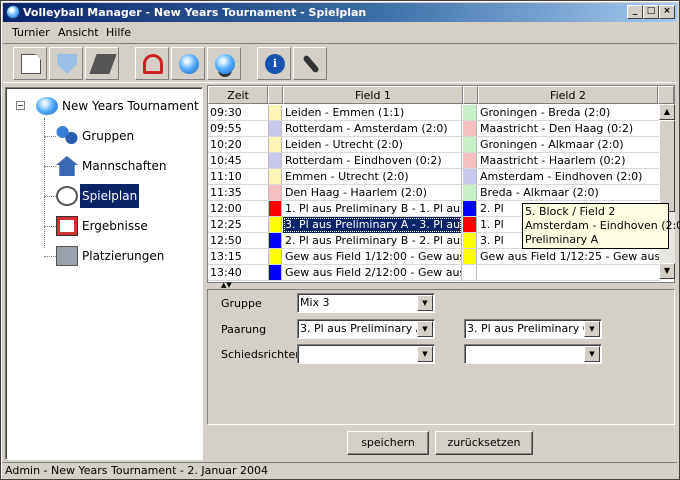 This screenshot has width=680, height=480. Describe the element at coordinates (372, 177) in the screenshot. I see `field1-match-cell: Emmen - Utrecht (2:0)` at that location.